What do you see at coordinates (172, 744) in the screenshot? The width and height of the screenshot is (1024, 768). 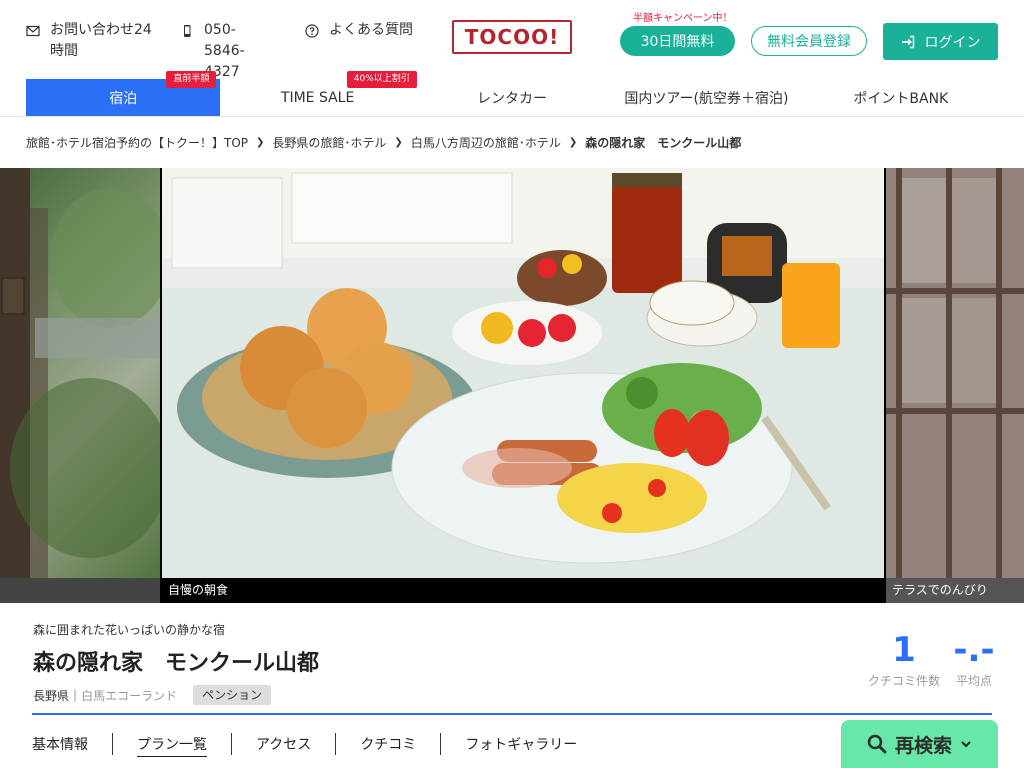 I see `tab-plans: プラン一覧` at bounding box center [172, 744].